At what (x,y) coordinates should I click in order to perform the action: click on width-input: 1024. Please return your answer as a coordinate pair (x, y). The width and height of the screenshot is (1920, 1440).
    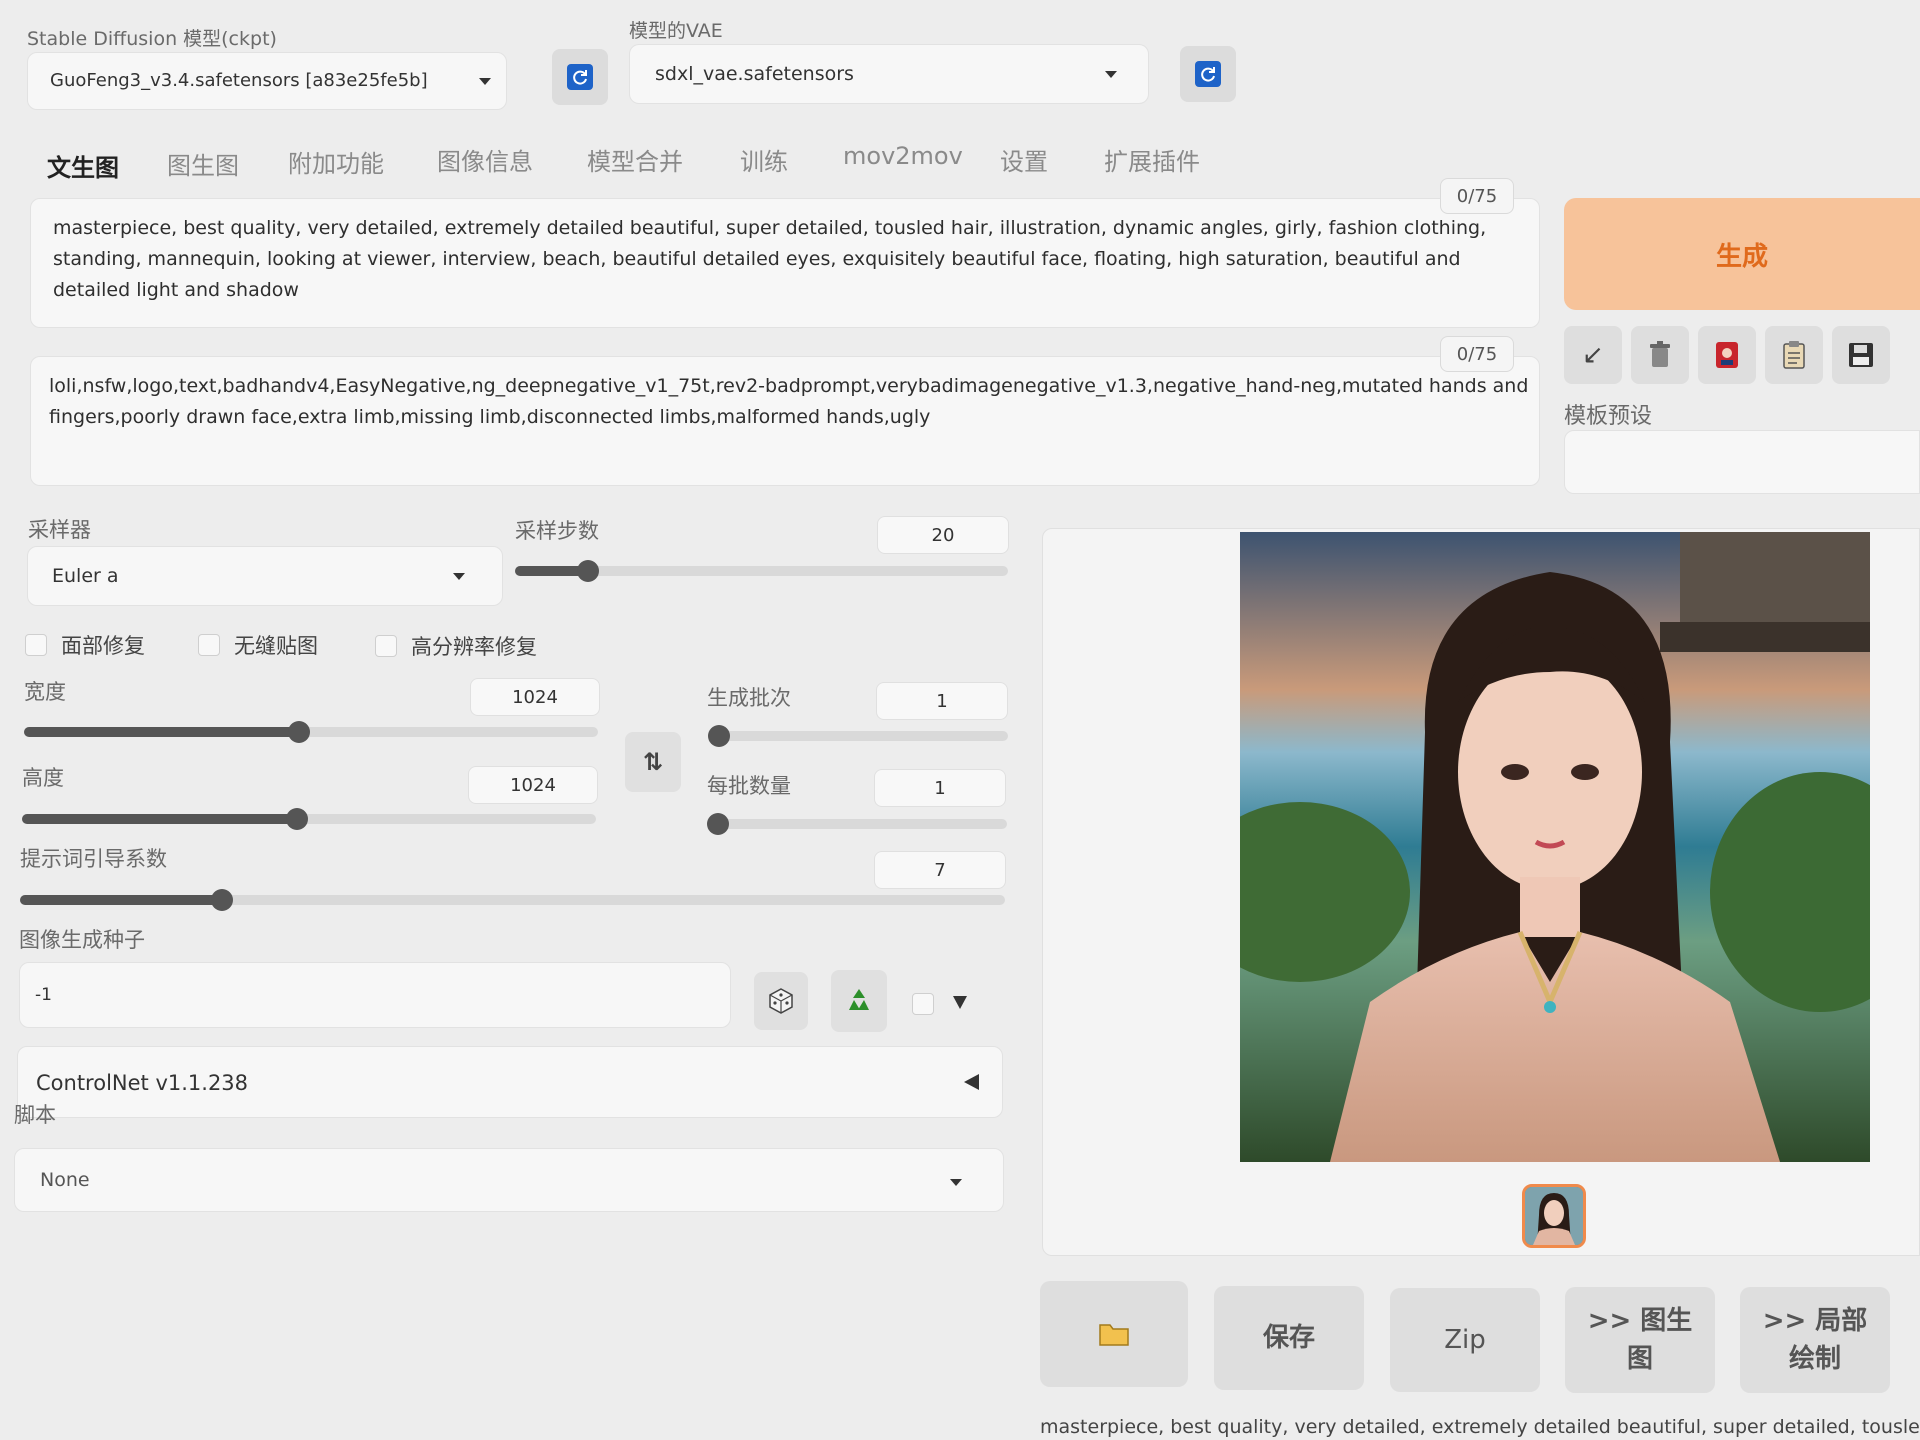
    Looking at the image, I should click on (535, 697).